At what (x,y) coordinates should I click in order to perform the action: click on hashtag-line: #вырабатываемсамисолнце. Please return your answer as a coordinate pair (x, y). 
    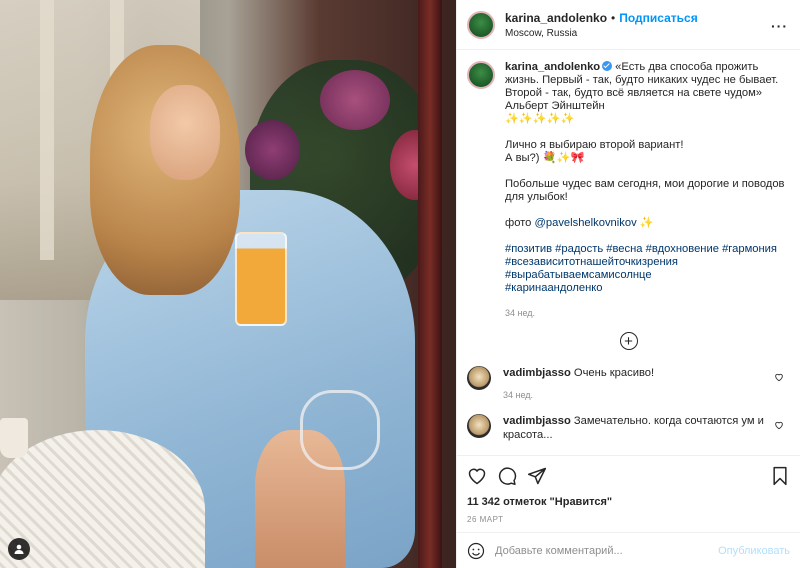
    Looking at the image, I should click on (645, 275).